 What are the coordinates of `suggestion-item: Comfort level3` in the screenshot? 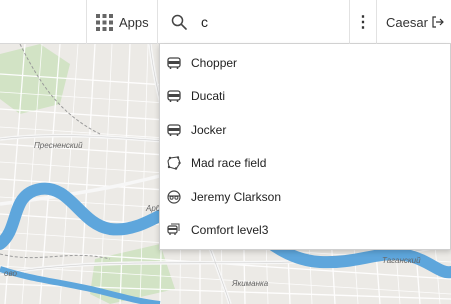 It's located at (305, 231).